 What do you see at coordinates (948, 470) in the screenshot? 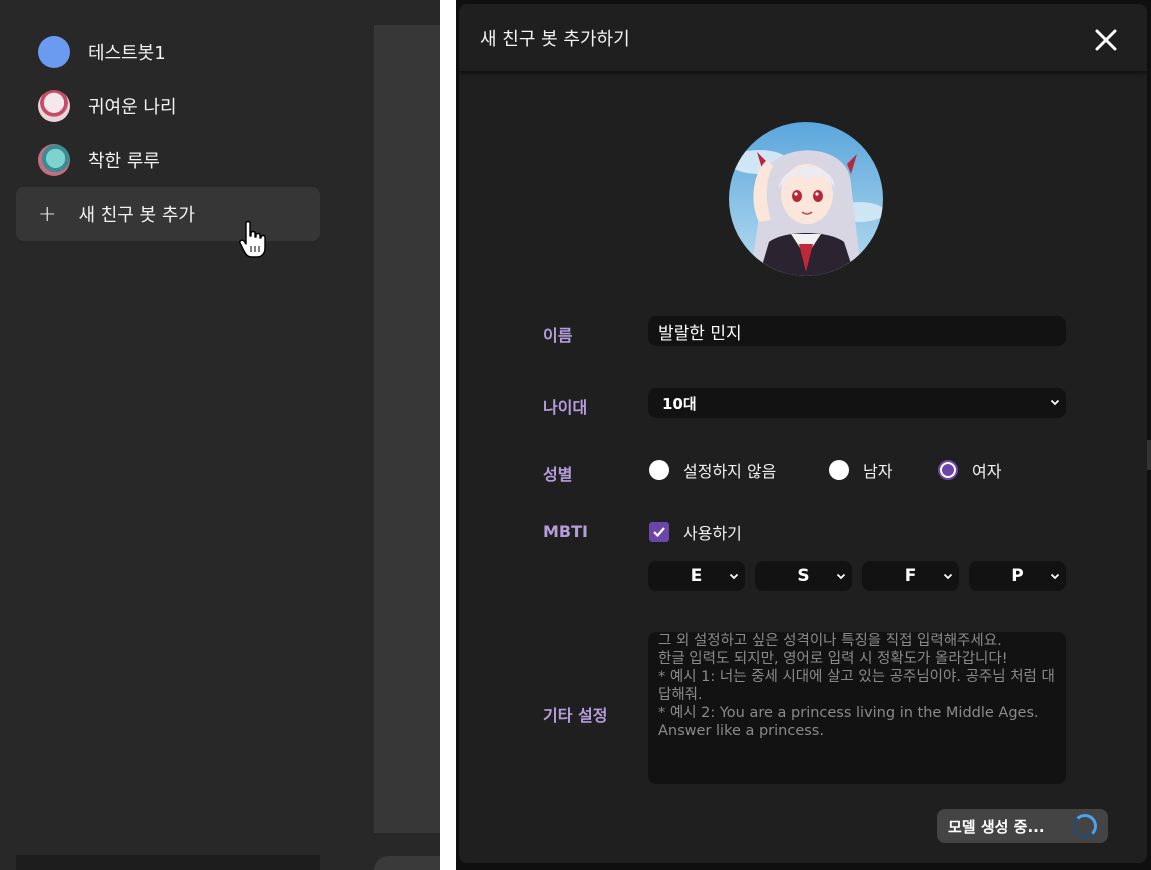
I see `radio-button-selected` at bounding box center [948, 470].